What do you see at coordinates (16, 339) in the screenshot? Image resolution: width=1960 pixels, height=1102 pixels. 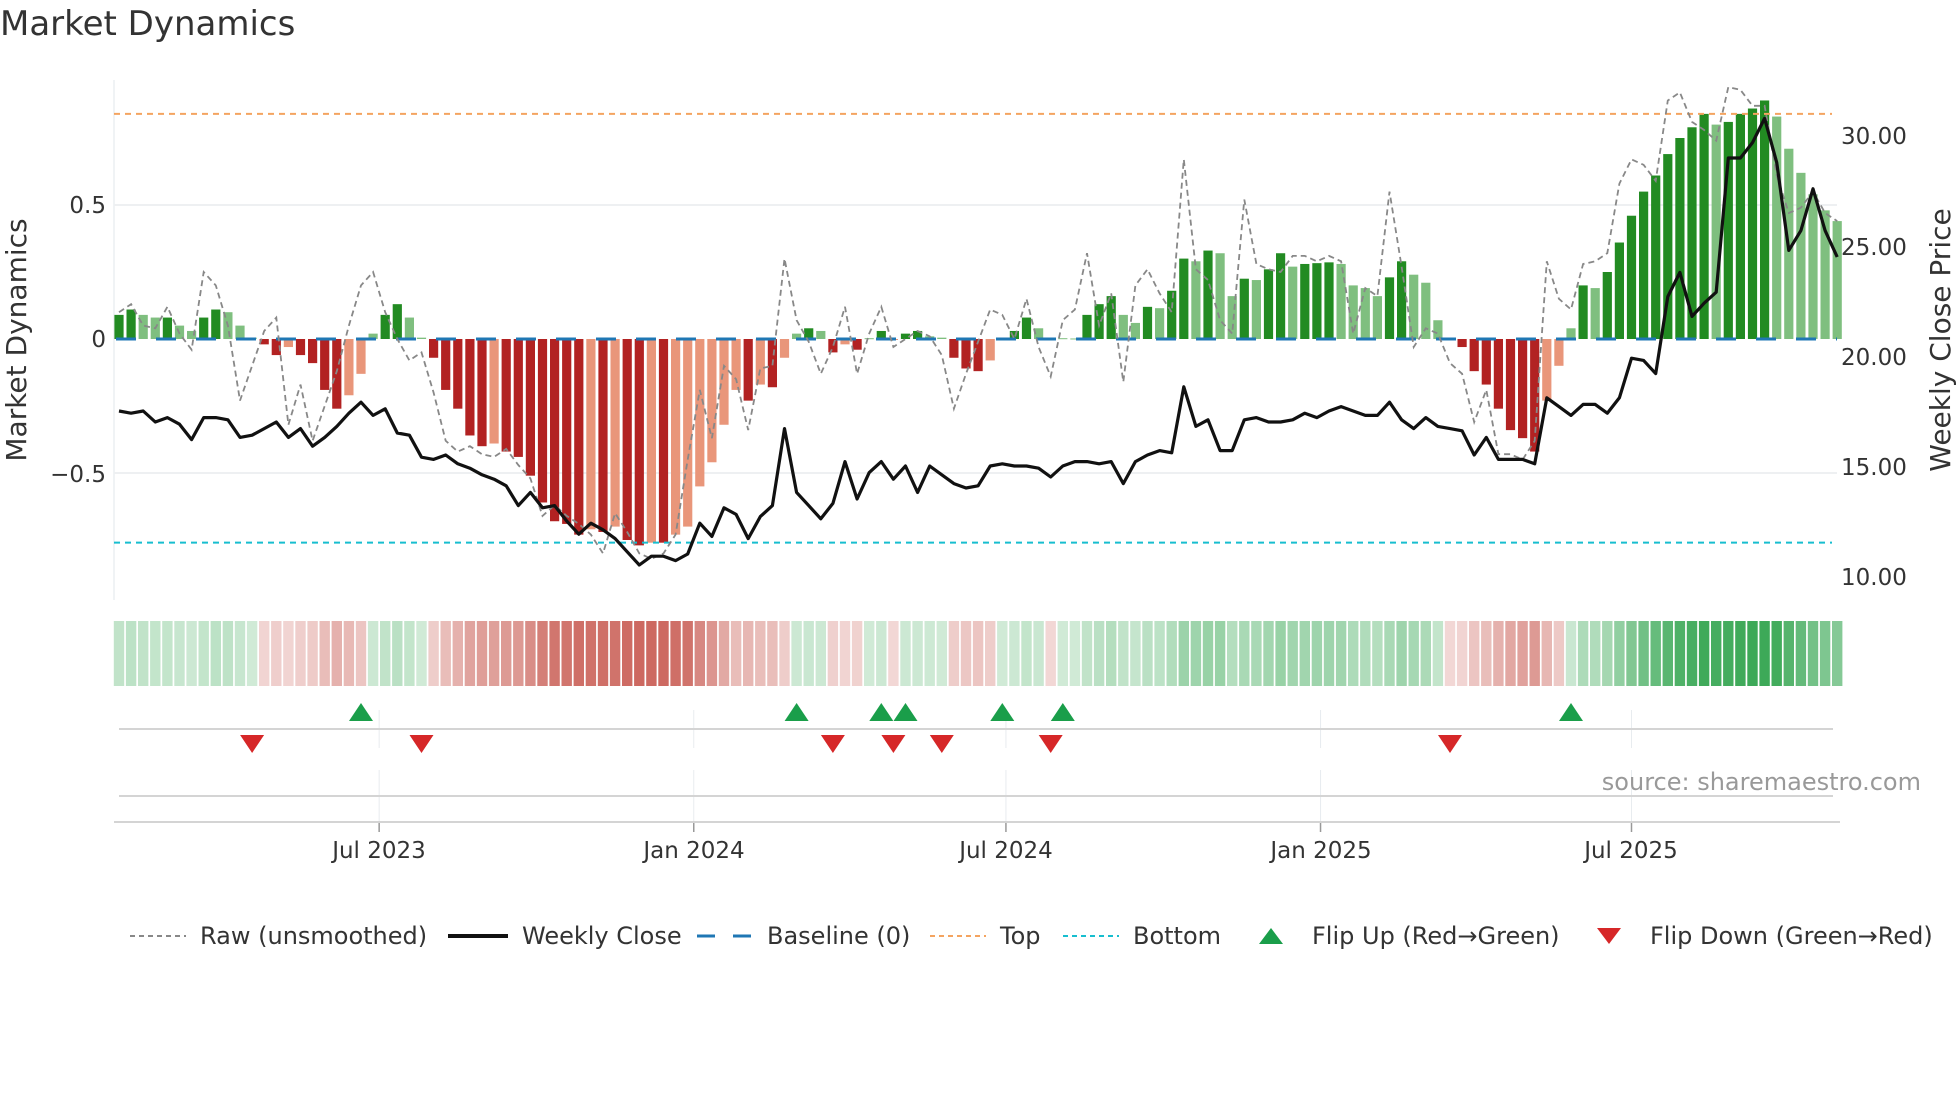 I see `y-axis-label: Market Dynamics` at bounding box center [16, 339].